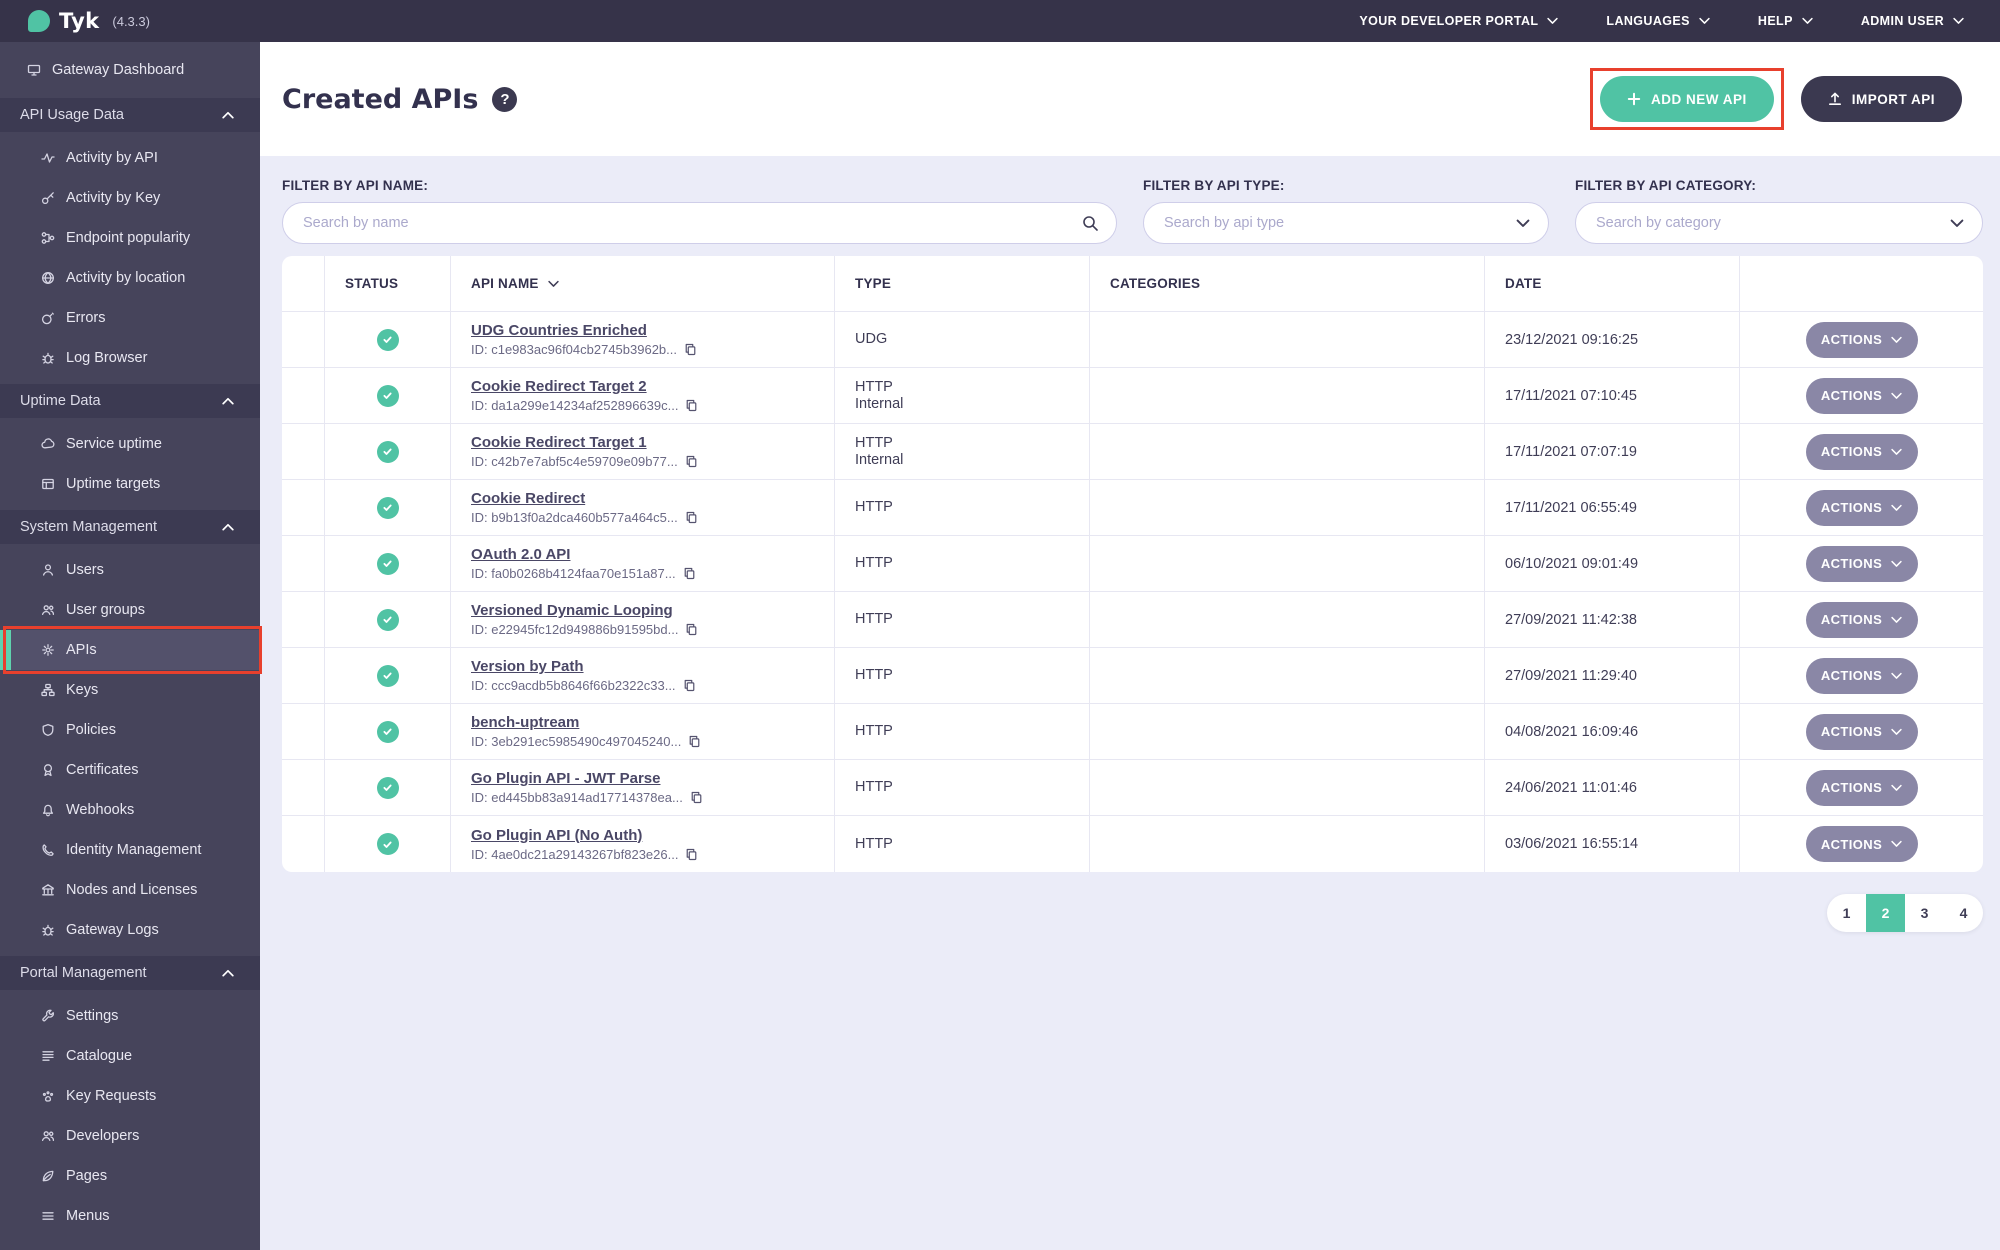  I want to click on api-name-link: Go Plugin API - JWT Parse, so click(587, 778).